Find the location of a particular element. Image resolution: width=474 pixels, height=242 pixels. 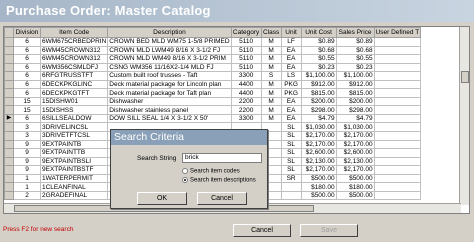

cell-desc: CROWN MLD LWM49 8/16 X 3-1/2 FJ is located at coordinates (169, 50).